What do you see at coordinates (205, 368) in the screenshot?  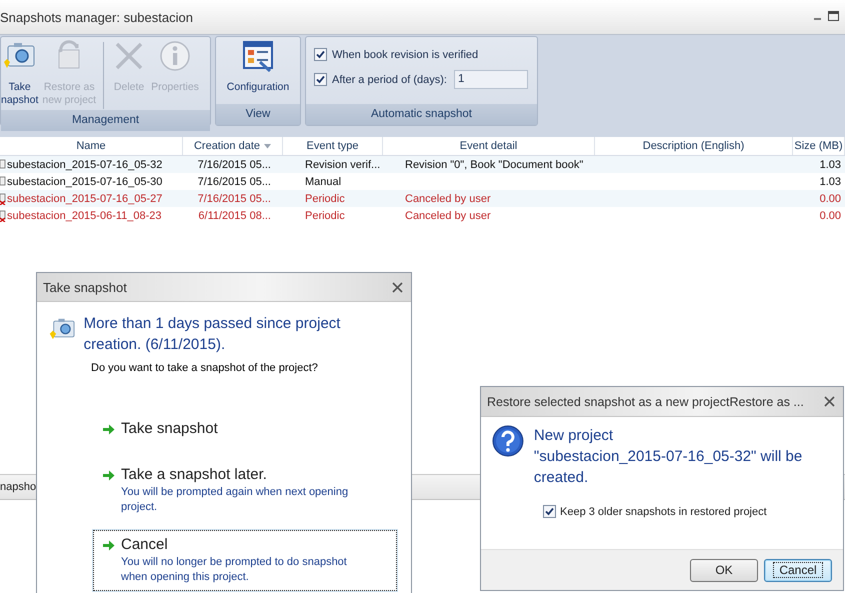 I see `dialog-question: Do you want to take a snapshot of the project?` at bounding box center [205, 368].